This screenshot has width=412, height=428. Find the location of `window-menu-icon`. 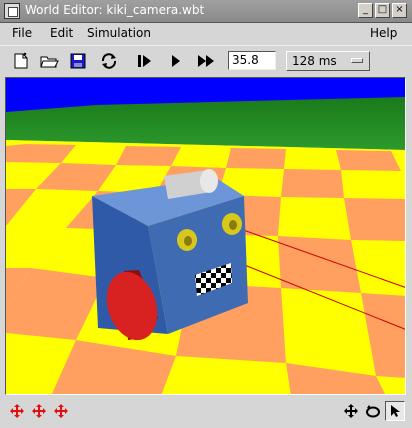

window-menu-icon is located at coordinates (12, 11).